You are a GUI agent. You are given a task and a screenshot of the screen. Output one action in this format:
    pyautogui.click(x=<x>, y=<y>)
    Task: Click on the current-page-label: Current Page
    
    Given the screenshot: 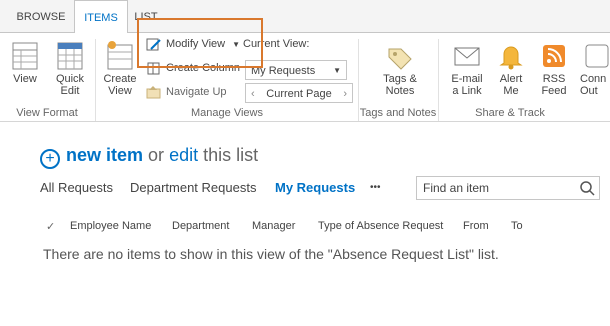 What is the action you would take?
    pyautogui.click(x=299, y=94)
    